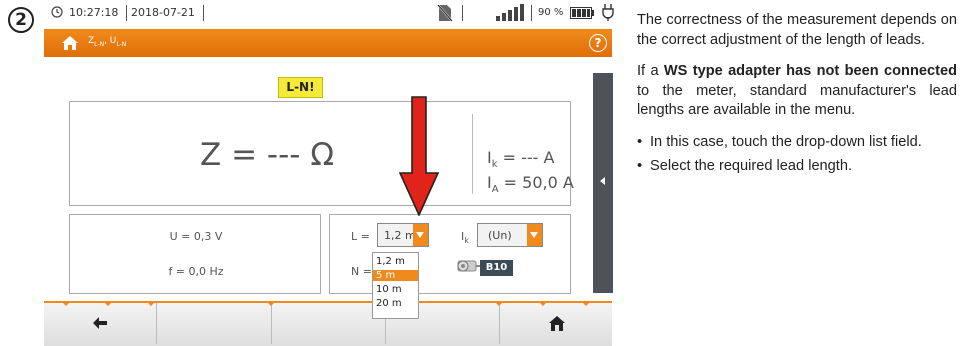 The image size is (972, 346). I want to click on collapse-arrow-icon, so click(603, 183).